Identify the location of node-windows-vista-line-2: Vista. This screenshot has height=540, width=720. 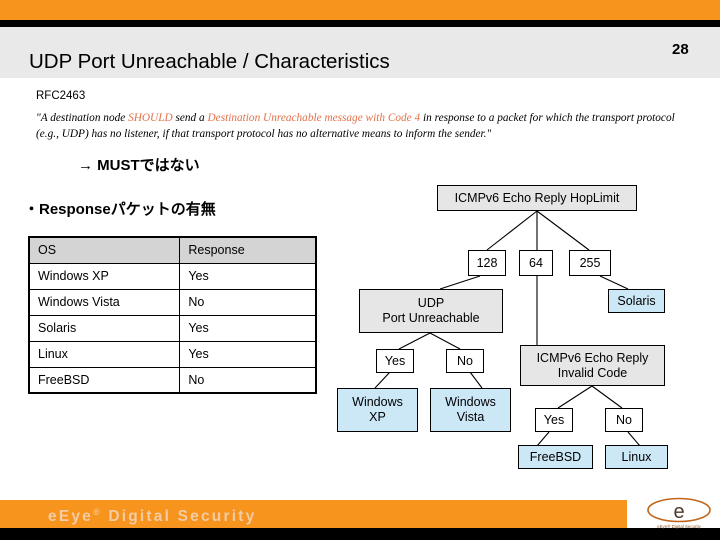
(470, 417).